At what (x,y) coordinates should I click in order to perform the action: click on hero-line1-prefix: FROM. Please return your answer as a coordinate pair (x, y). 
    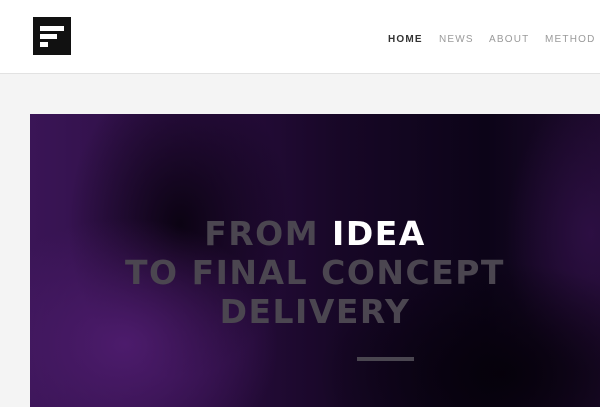
    Looking at the image, I should click on (262, 233).